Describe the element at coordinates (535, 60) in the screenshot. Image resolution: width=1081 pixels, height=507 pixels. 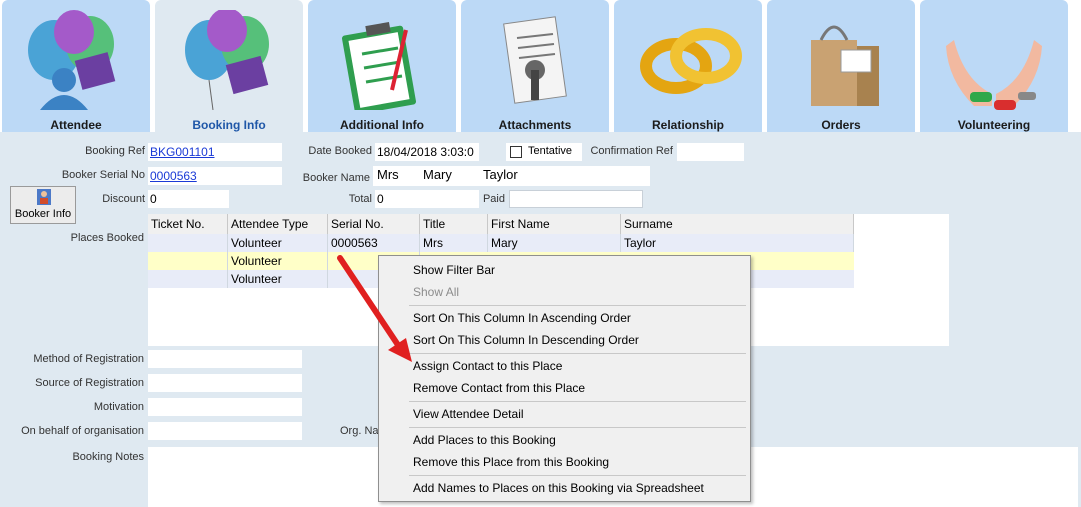
I see `paper-clip-document-icon` at that location.